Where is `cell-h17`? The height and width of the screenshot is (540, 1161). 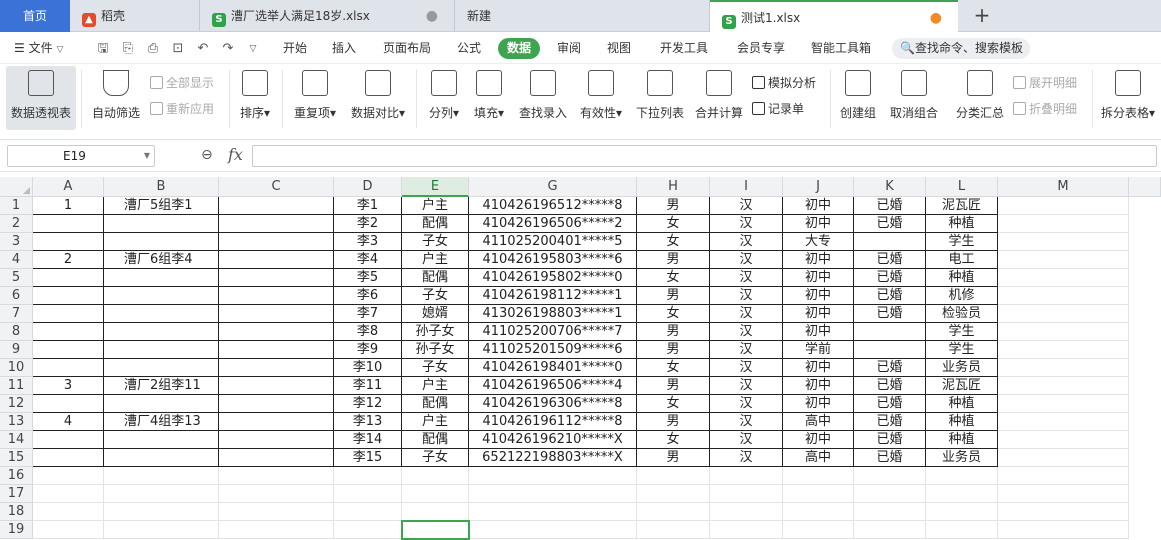 cell-h17 is located at coordinates (673, 494).